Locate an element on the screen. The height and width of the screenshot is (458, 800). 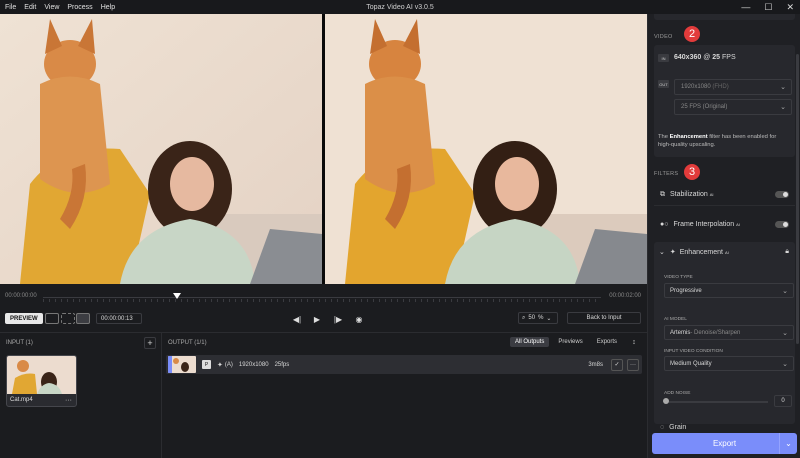
in-tag: IN is located at coordinates (663, 58).